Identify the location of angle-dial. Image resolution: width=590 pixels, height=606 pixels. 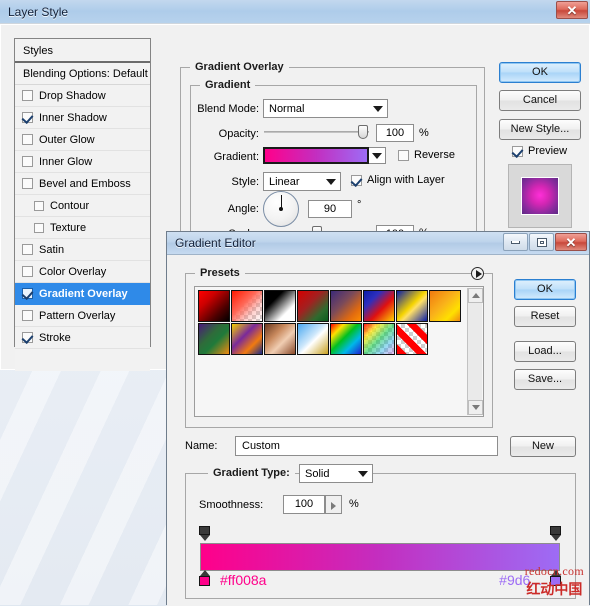
(281, 209).